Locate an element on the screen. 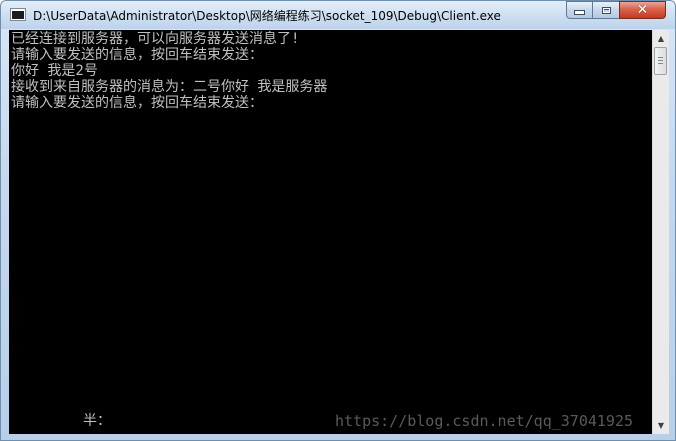 This screenshot has height=441, width=676. close-button: ✕ is located at coordinates (642, 10).